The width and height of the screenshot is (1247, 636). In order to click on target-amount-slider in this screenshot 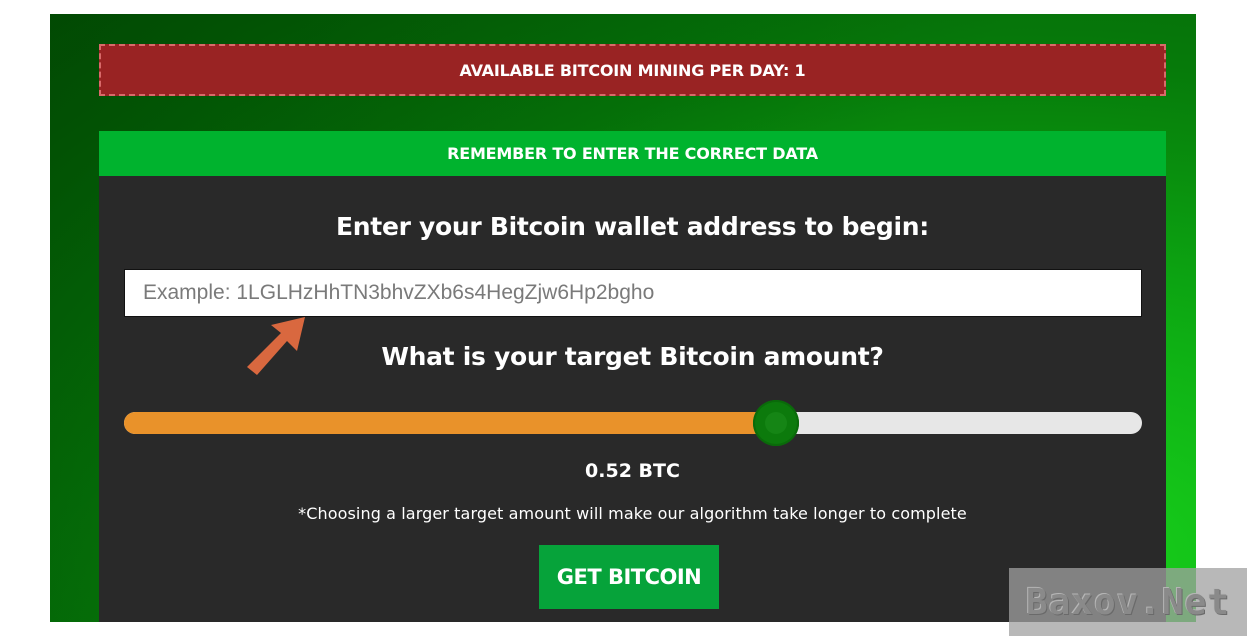, I will do `click(633, 423)`.